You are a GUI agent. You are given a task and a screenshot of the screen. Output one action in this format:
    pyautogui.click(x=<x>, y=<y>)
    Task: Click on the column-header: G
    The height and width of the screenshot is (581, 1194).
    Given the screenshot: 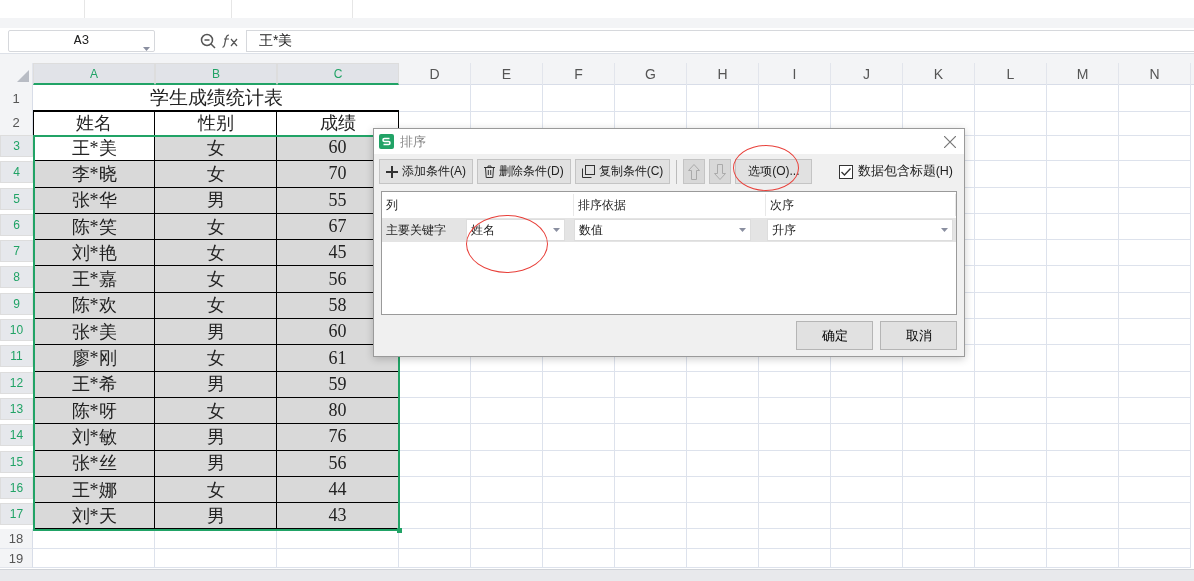 What is the action you would take?
    pyautogui.click(x=651, y=74)
    